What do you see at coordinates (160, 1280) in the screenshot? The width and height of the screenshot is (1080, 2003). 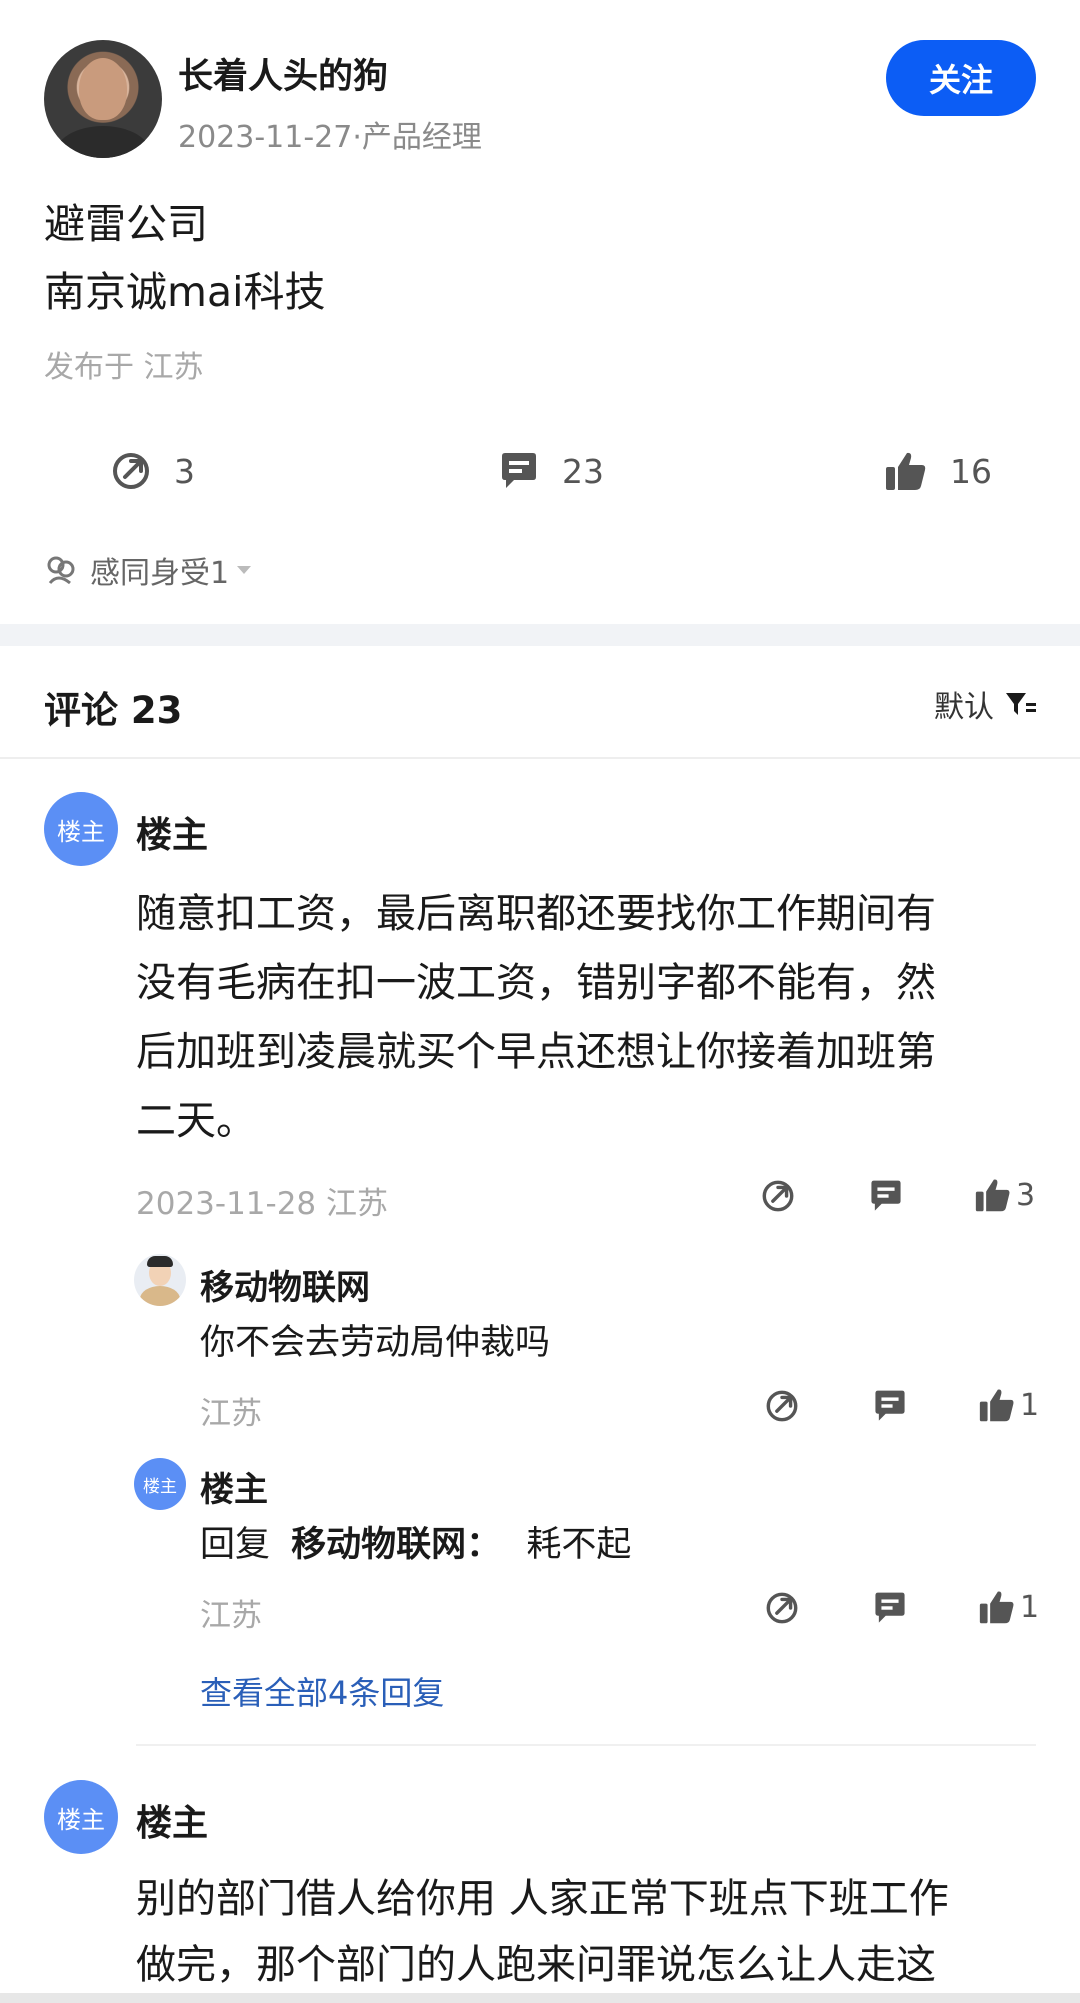 I see `reply-avatar` at bounding box center [160, 1280].